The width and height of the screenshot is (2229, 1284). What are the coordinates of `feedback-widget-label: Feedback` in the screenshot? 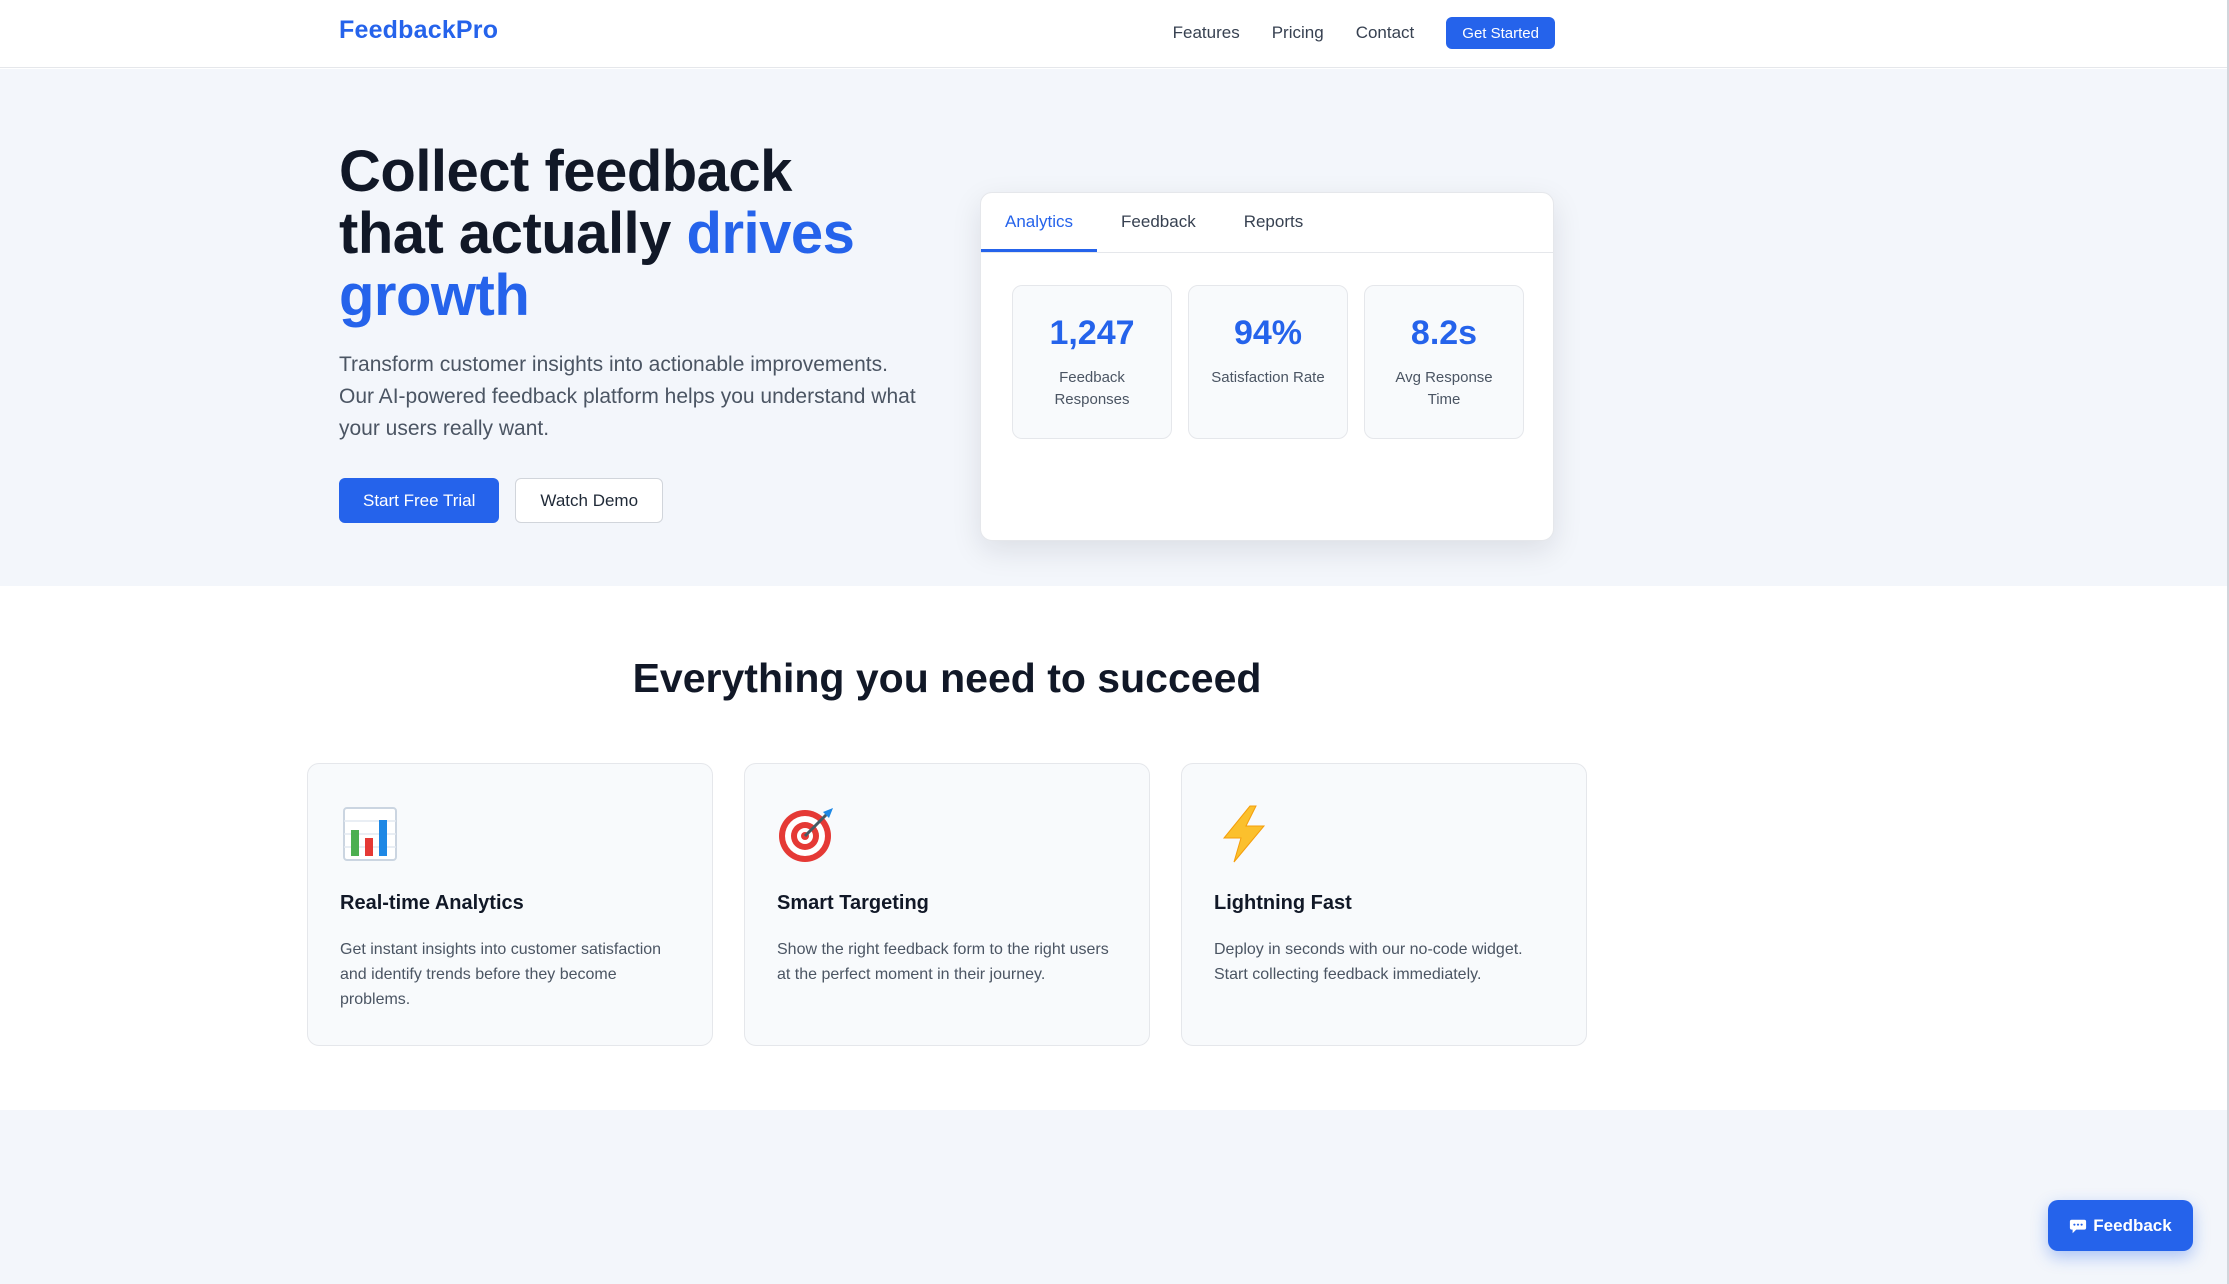 It's located at (2132, 1225).